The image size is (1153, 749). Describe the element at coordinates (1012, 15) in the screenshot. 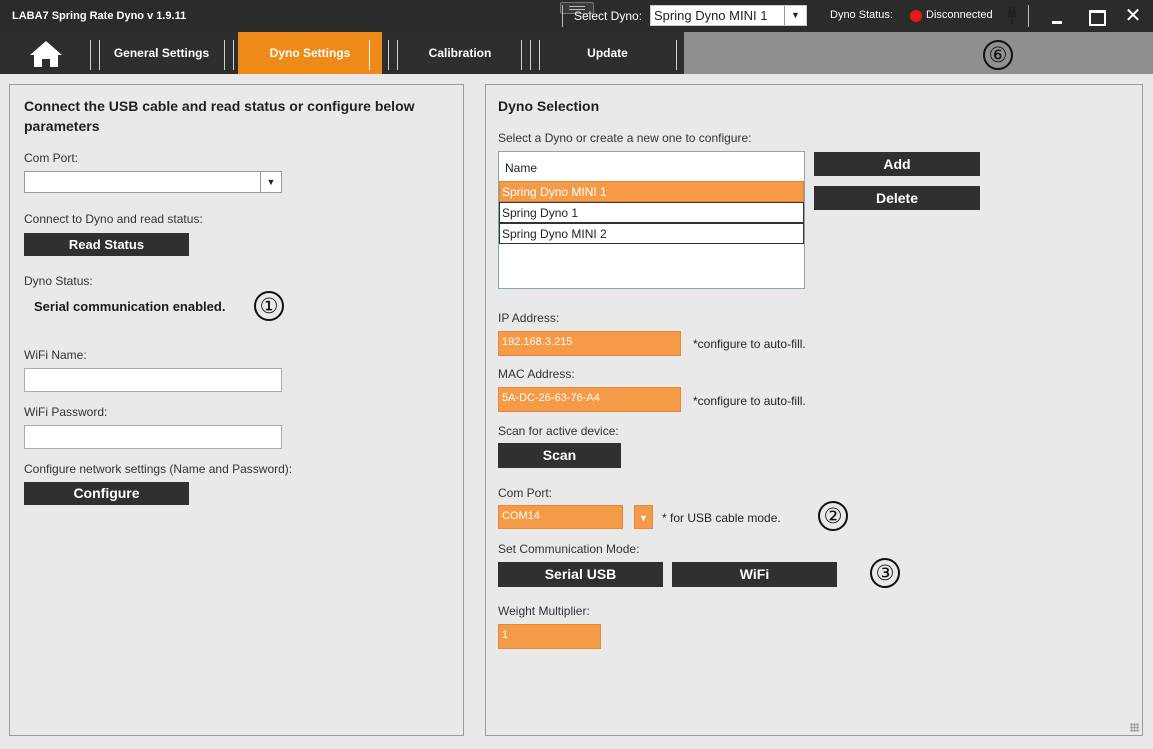

I see `plug-icon` at that location.